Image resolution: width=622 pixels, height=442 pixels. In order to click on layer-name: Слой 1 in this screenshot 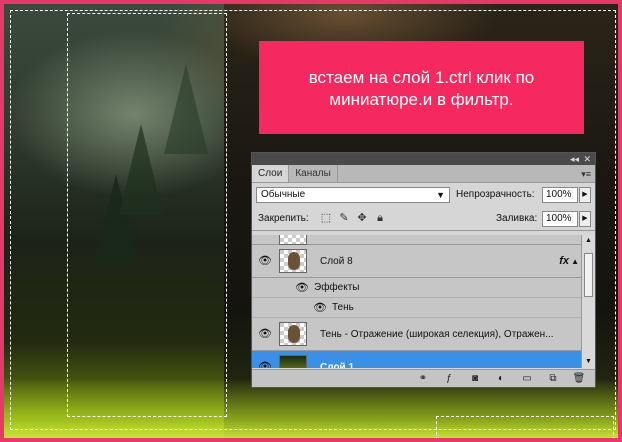, I will do `click(337, 365)`.